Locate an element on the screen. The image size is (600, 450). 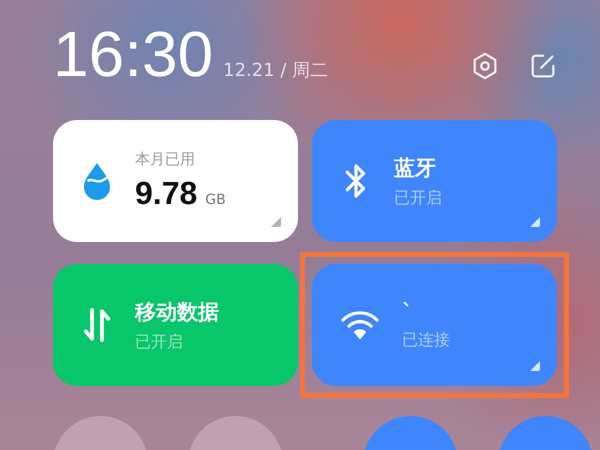
usage-unit: GB is located at coordinates (215, 200).